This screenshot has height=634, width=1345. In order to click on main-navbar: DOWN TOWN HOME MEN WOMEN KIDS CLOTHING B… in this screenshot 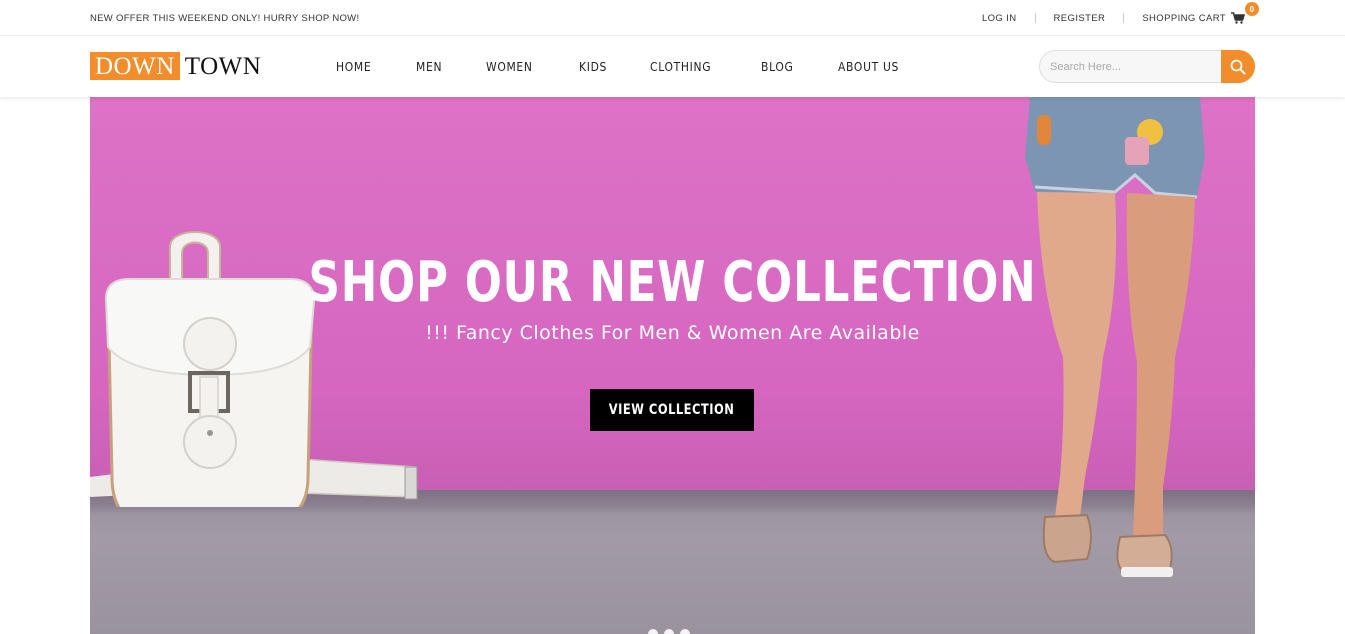, I will do `click(672, 66)`.